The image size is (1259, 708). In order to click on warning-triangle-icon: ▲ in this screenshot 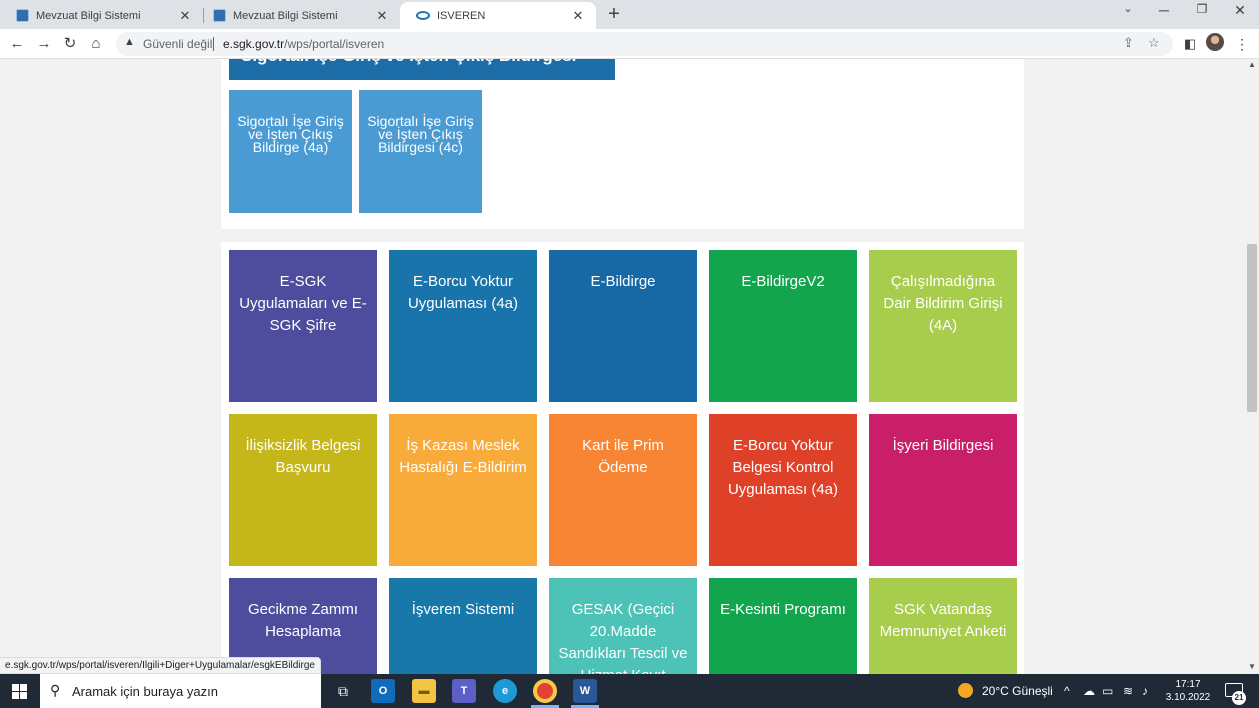, I will do `click(129, 42)`.